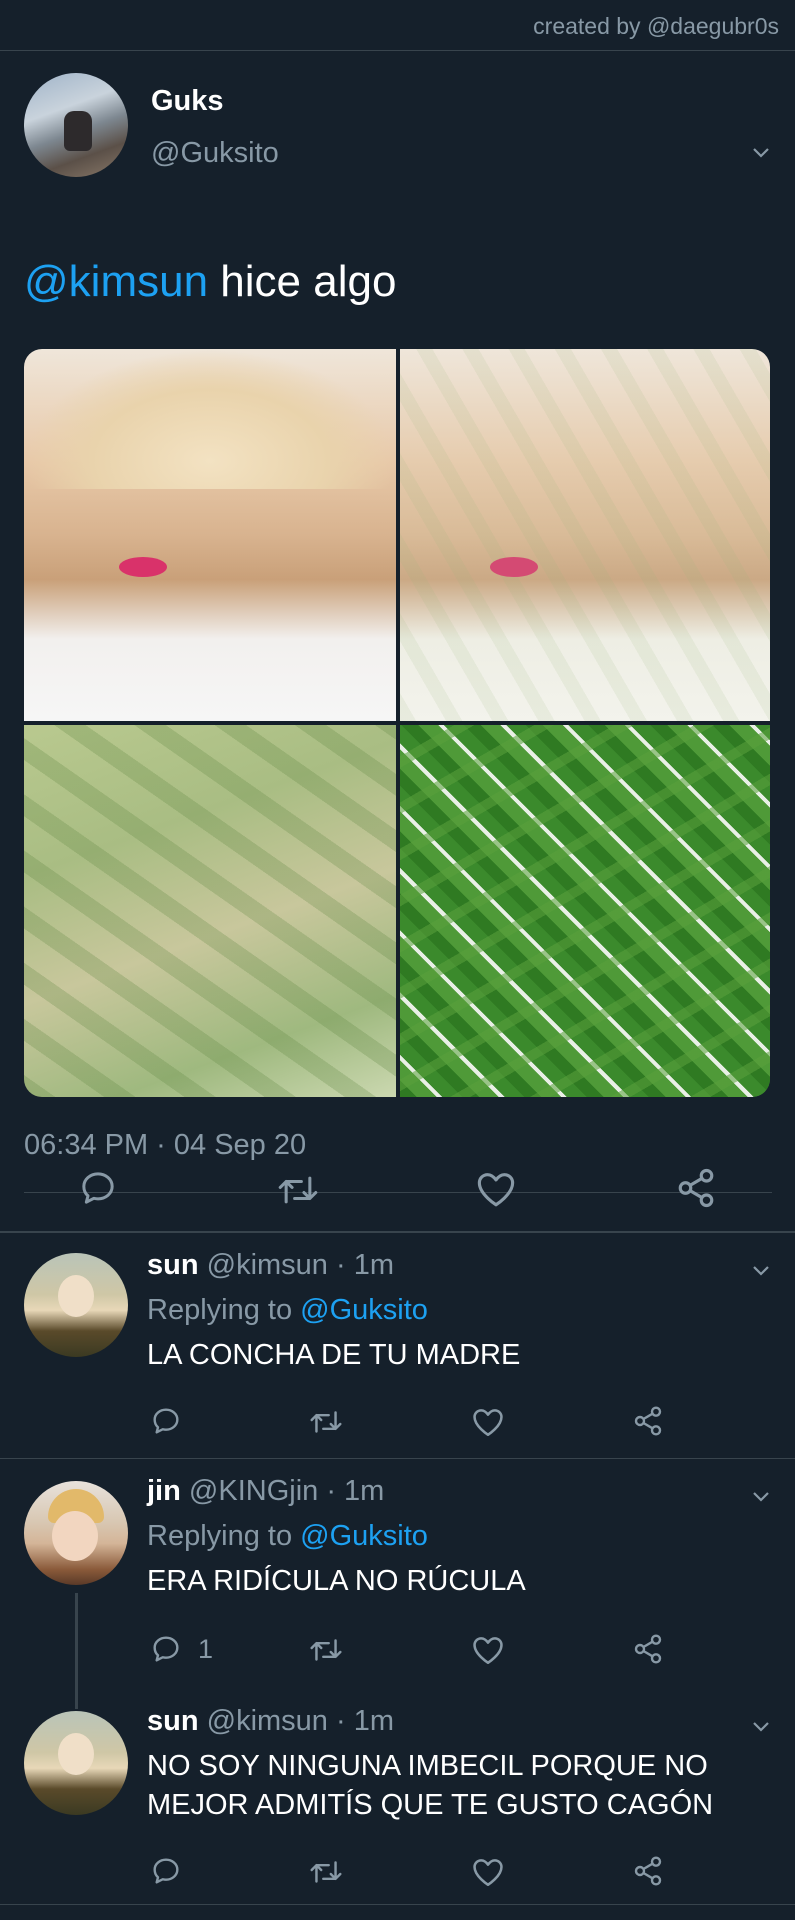 This screenshot has height=1920, width=795. I want to click on tweet-text: @kimsun hice algo, so click(210, 282).